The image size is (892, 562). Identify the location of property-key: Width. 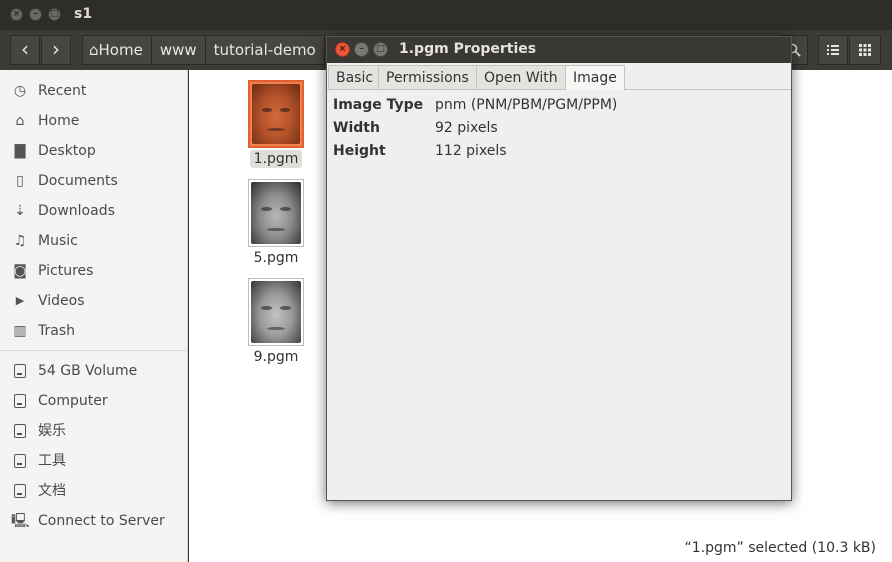
(356, 128).